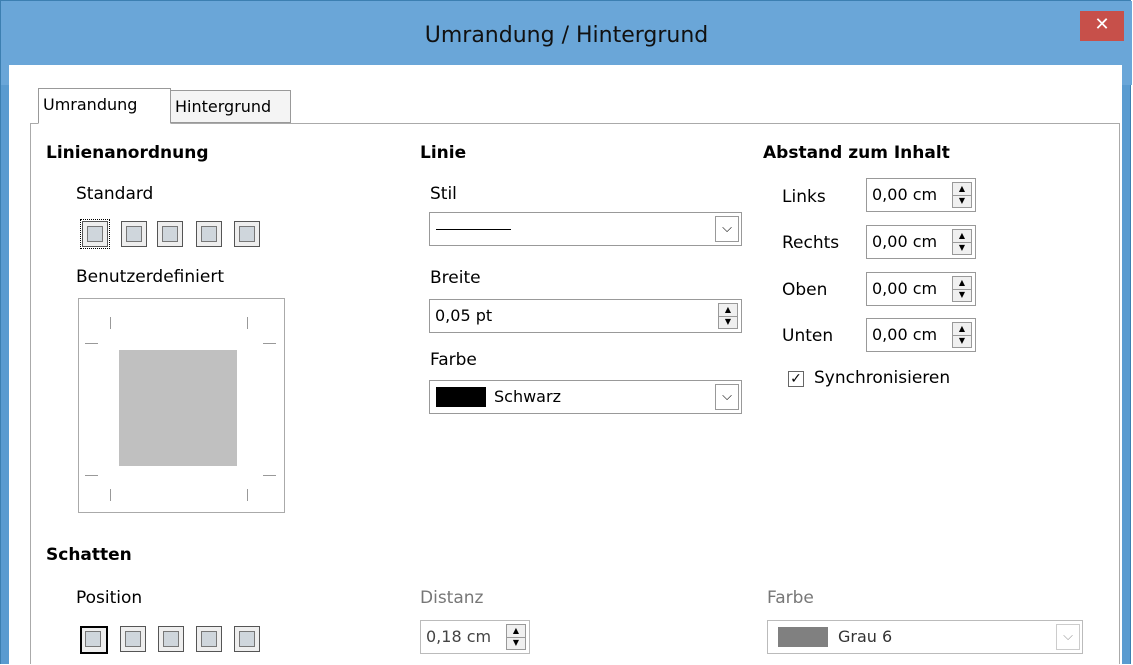  I want to click on user-defined-label: Benutzerdefiniert, so click(150, 277).